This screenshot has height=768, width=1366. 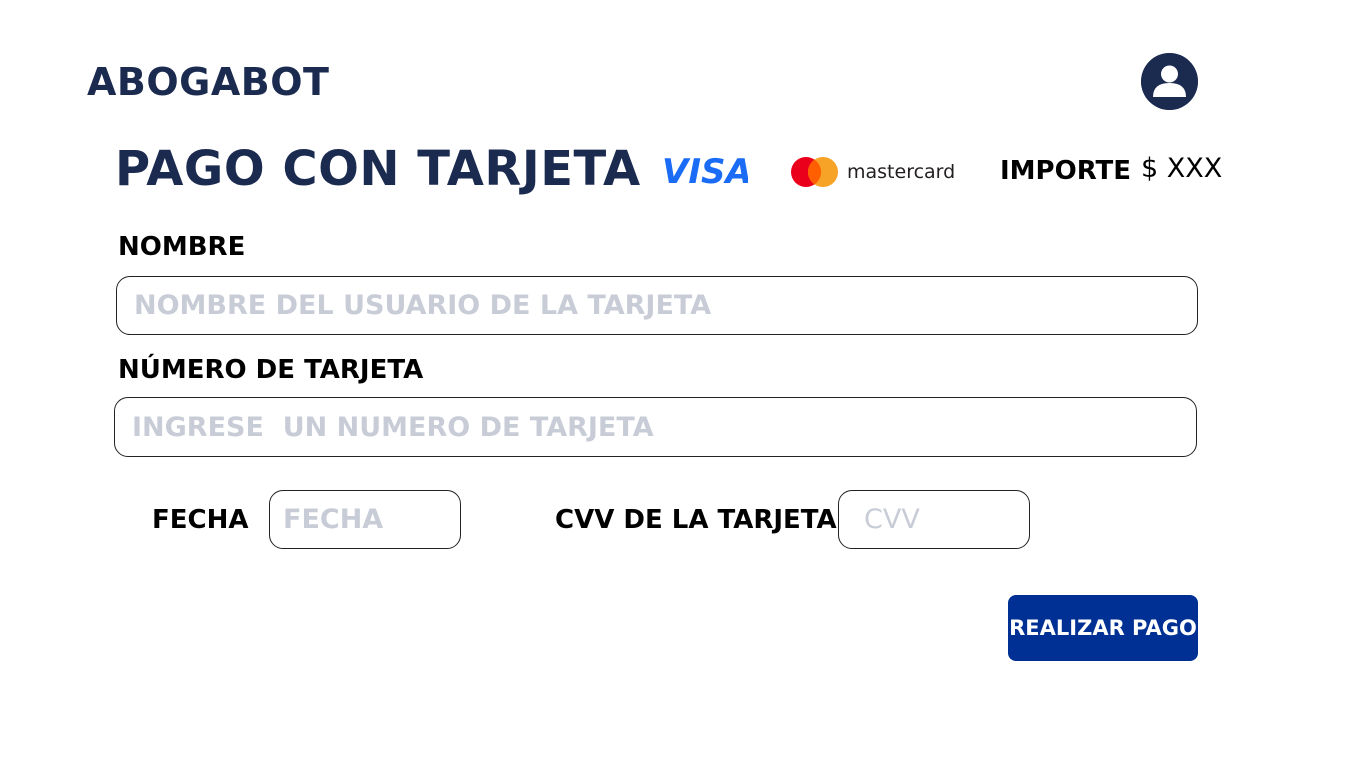 I want to click on card-number-label: NÚMERO DE TARJETA, so click(x=271, y=370).